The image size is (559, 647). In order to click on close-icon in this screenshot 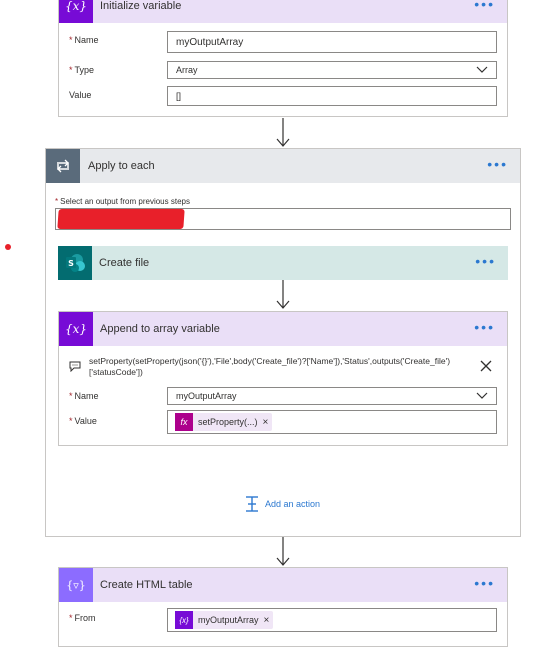, I will do `click(486, 366)`.